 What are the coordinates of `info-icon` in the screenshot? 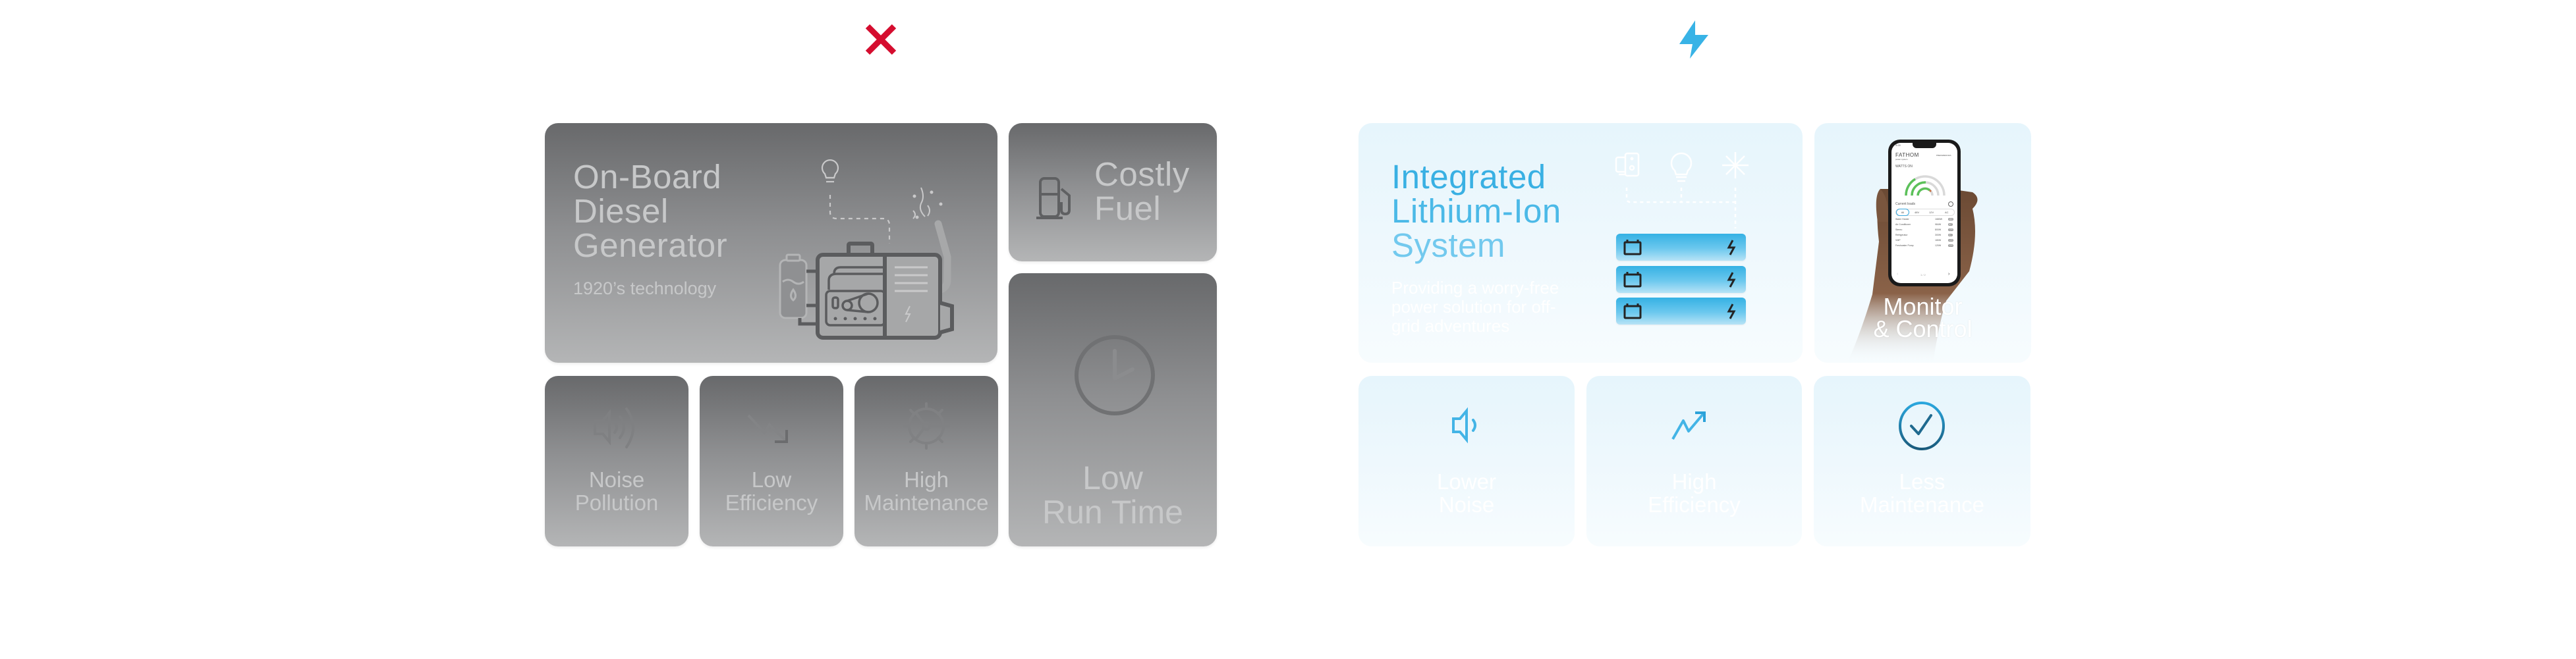 It's located at (1950, 204).